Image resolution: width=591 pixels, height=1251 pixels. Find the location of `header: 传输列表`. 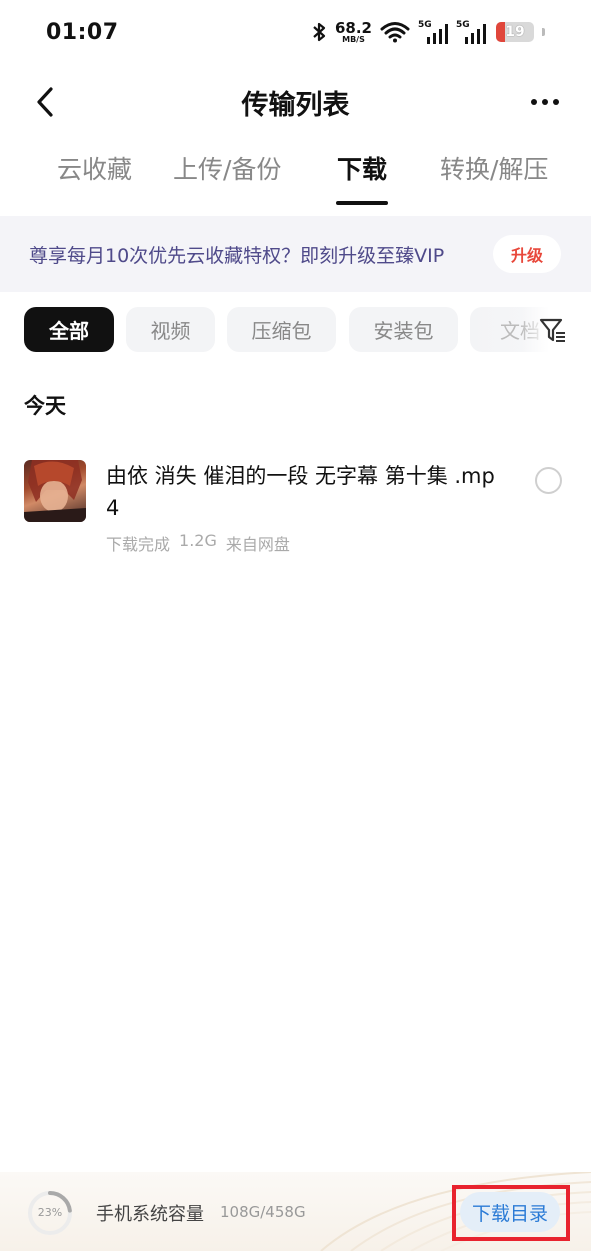

header: 传输列表 is located at coordinates (295, 102).